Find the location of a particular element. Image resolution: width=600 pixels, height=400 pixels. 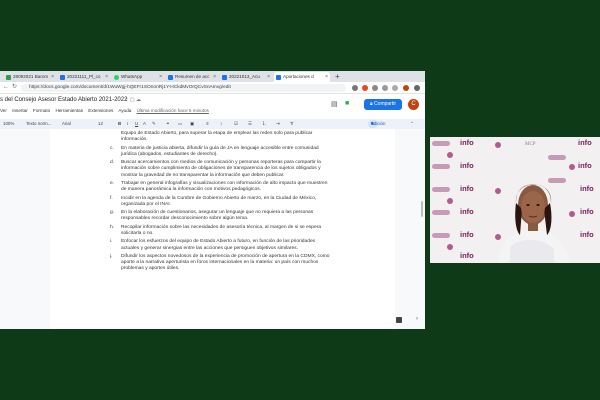

whatsapp-icon is located at coordinates (116, 77).